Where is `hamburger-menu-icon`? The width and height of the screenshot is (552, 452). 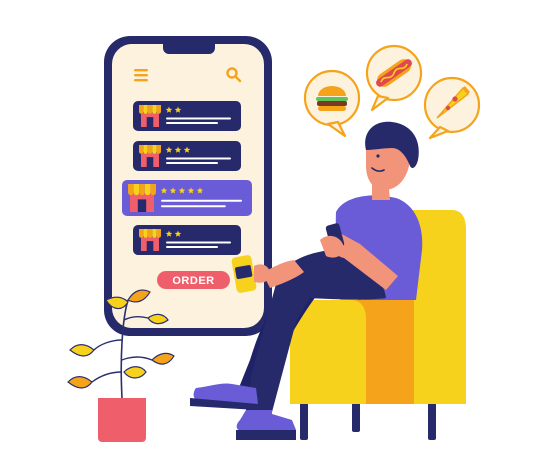
hamburger-menu-icon is located at coordinates (141, 75).